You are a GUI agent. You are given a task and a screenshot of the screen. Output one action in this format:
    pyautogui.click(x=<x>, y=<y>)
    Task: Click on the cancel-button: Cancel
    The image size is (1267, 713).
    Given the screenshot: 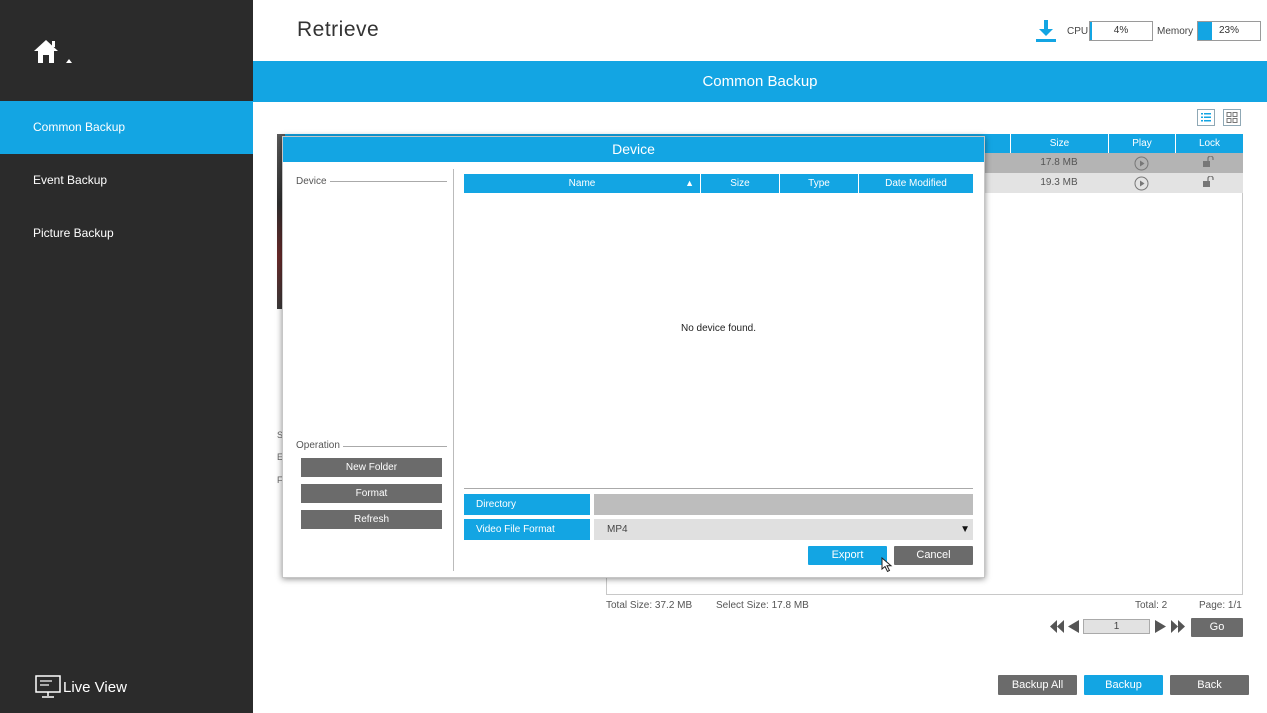 What is the action you would take?
    pyautogui.click(x=933, y=555)
    